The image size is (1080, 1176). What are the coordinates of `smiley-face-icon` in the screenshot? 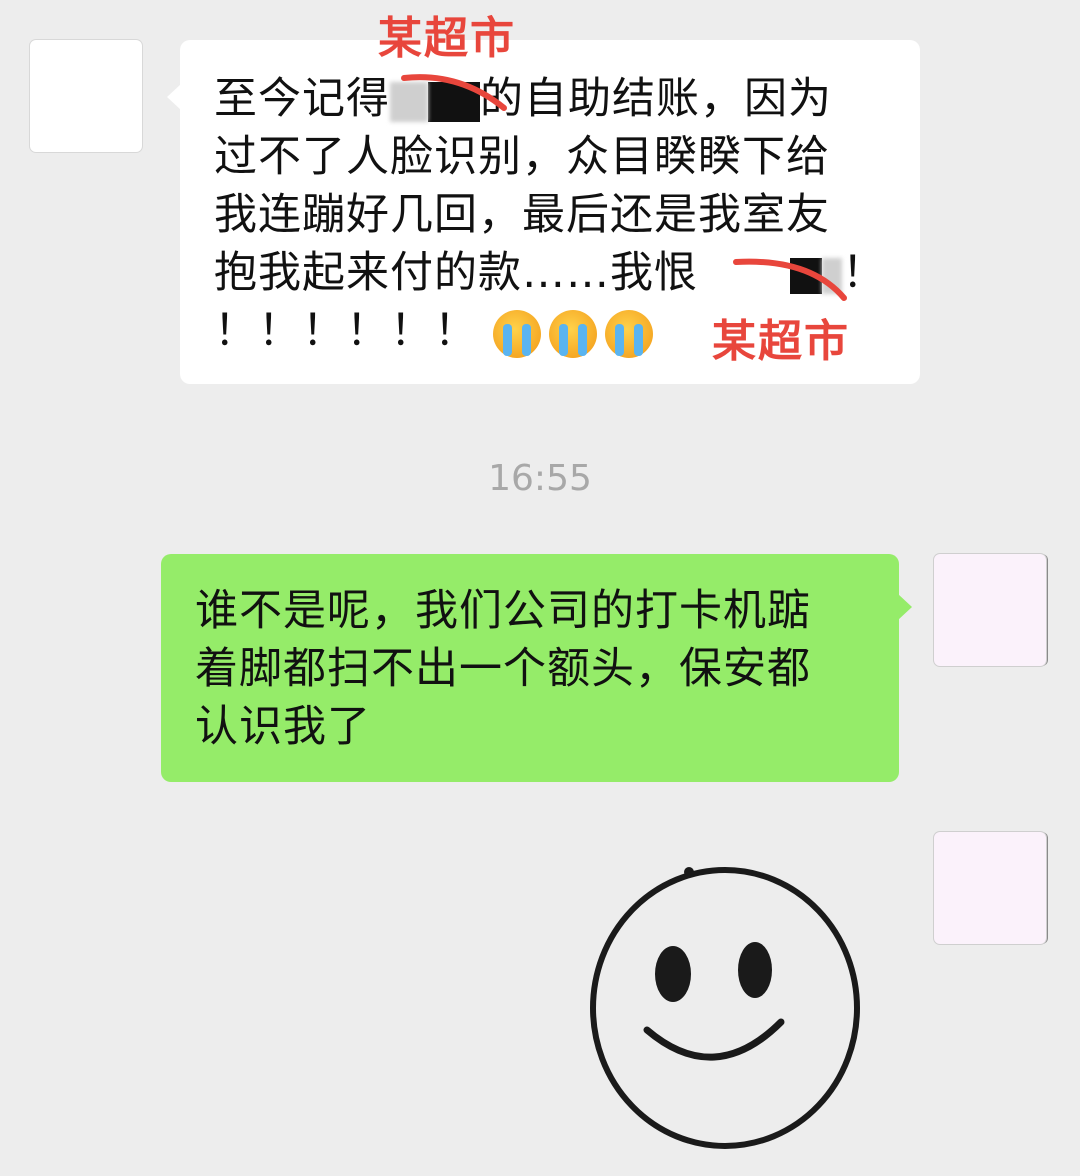 It's located at (725, 1007).